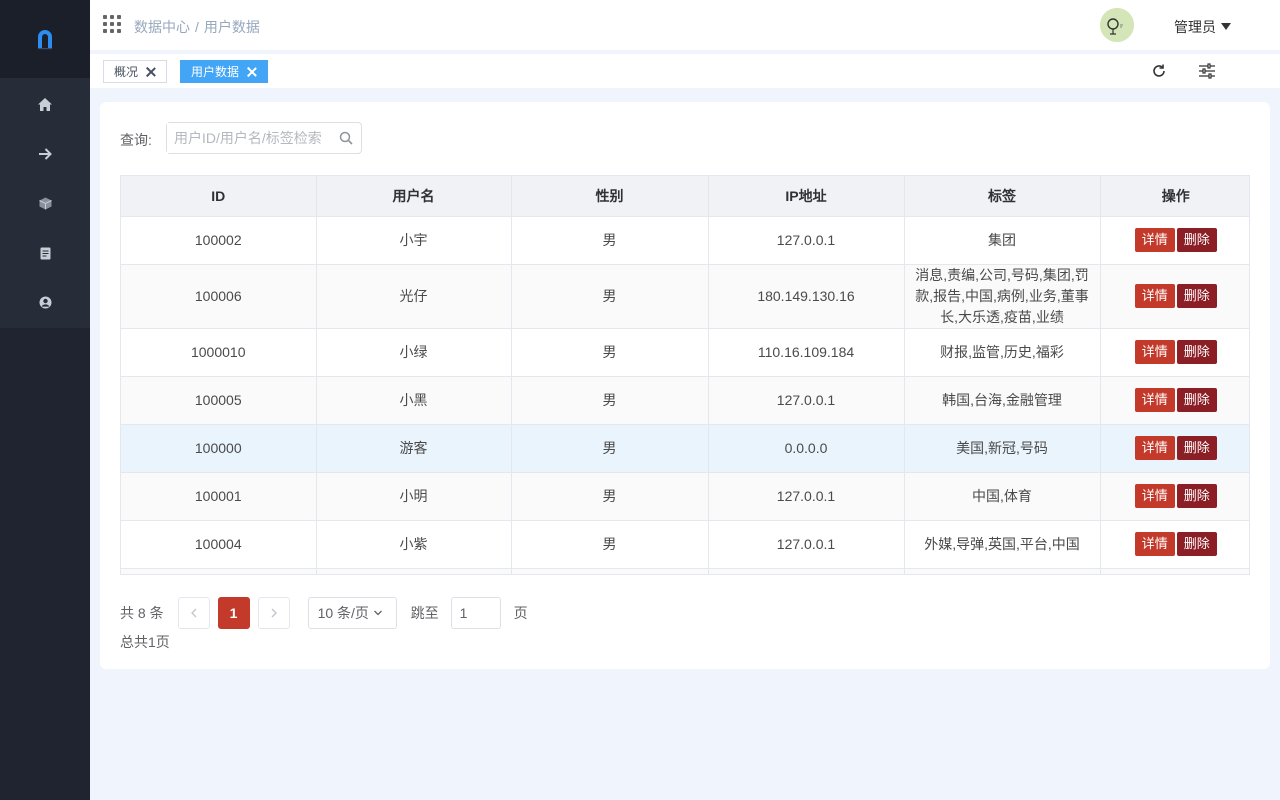 The image size is (1280, 800). What do you see at coordinates (219, 496) in the screenshot?
I see `cell-id: 100001` at bounding box center [219, 496].